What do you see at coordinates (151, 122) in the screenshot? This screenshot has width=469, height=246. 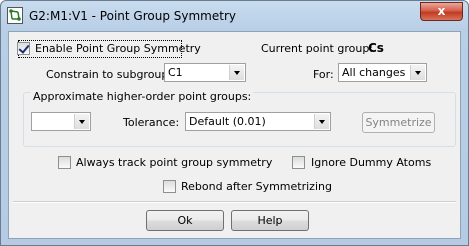 I see `tolerance-label: Tolerance:` at bounding box center [151, 122].